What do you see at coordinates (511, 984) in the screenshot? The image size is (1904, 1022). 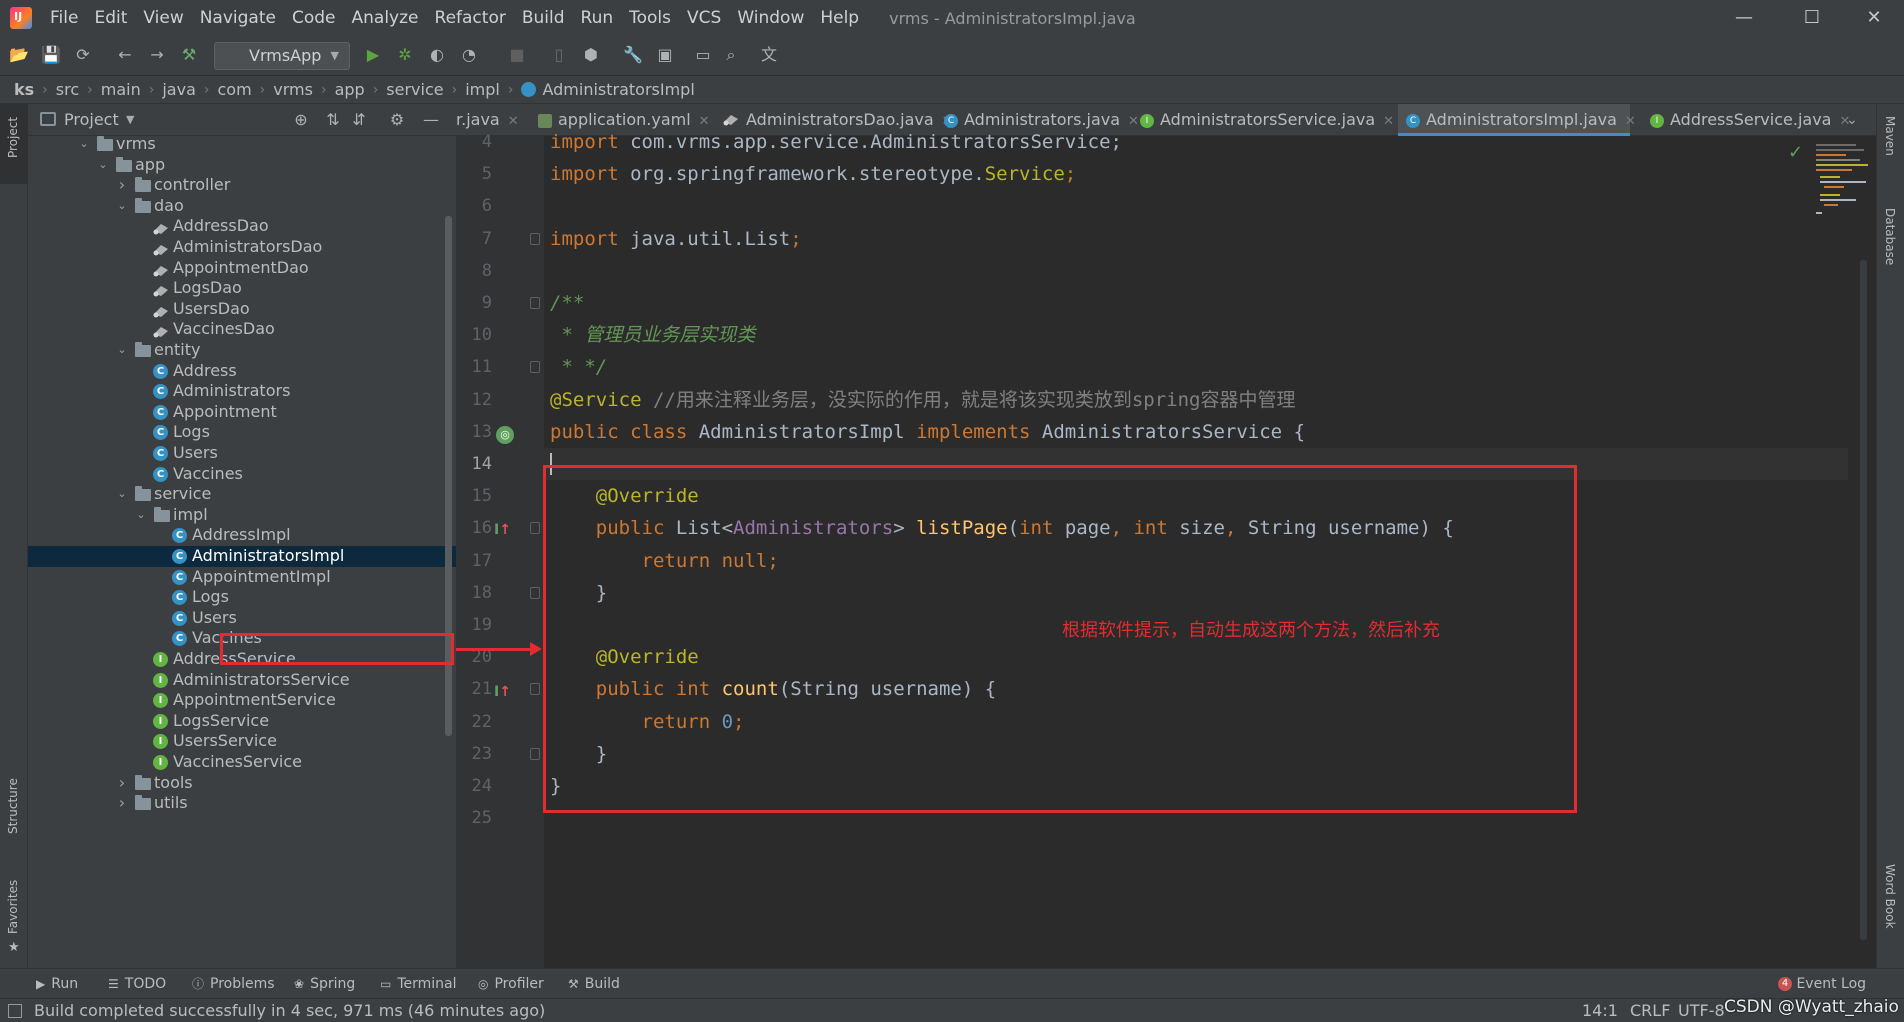 I see `tool-button-profiler: ◎ Profiler` at bounding box center [511, 984].